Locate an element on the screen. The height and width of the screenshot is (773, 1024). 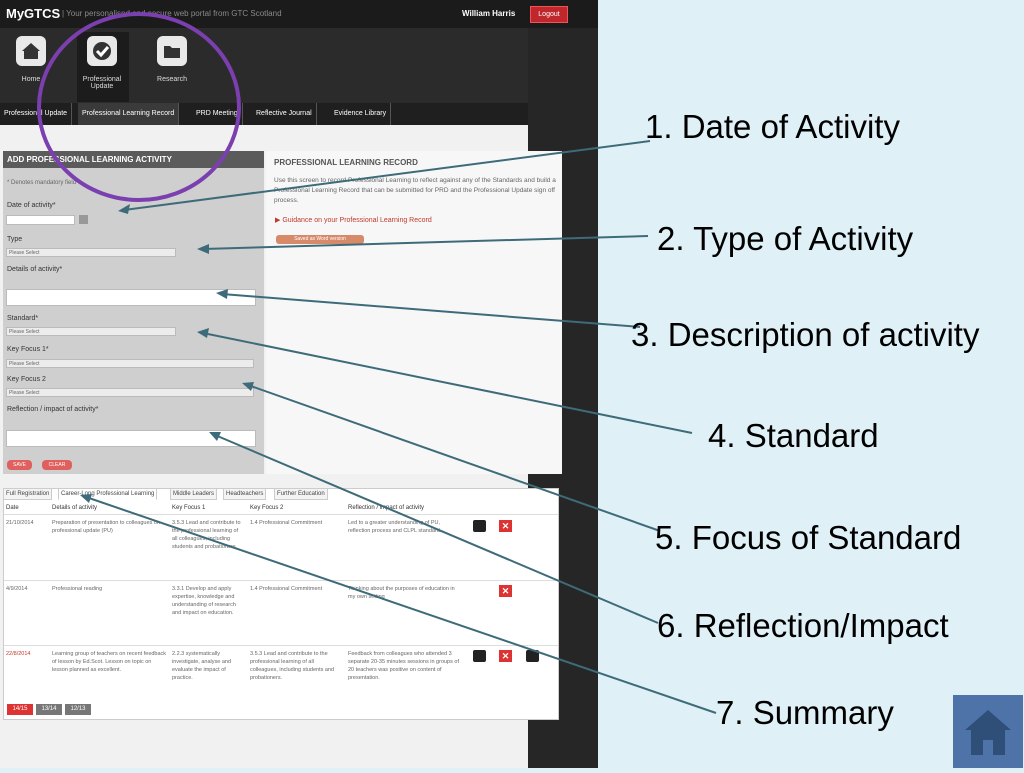
home-button is located at coordinates (988, 731).